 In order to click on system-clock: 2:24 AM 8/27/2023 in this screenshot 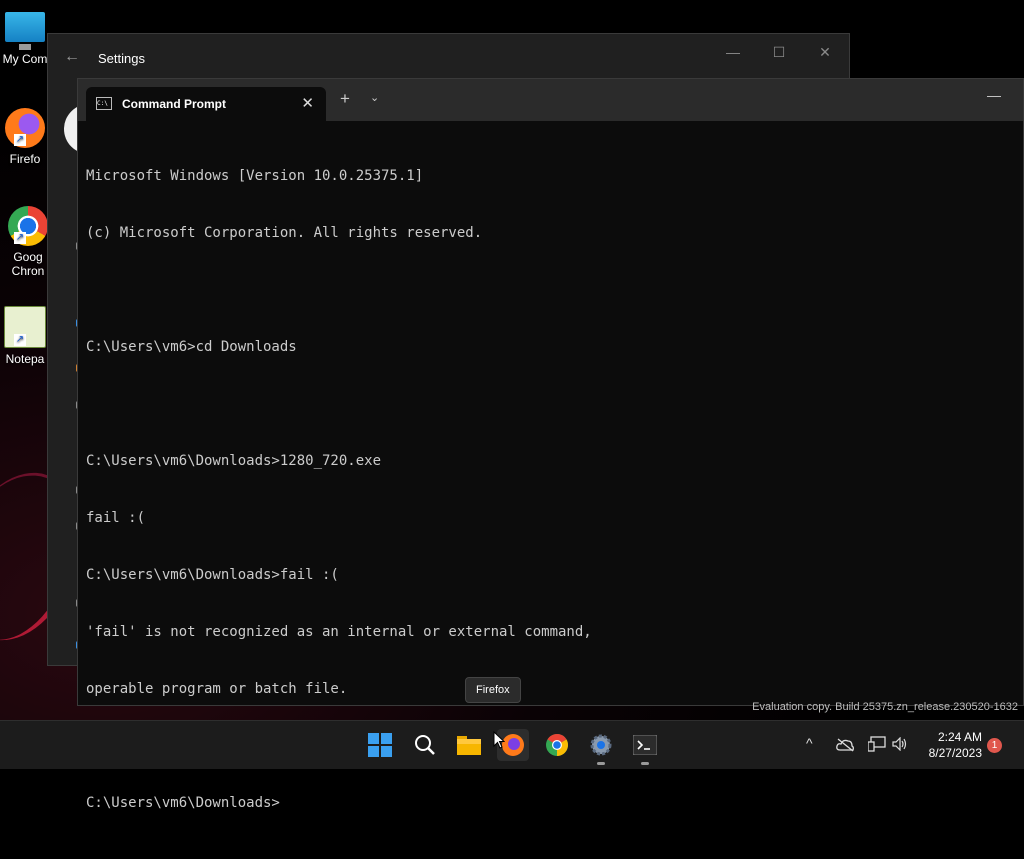, I will do `click(955, 745)`.